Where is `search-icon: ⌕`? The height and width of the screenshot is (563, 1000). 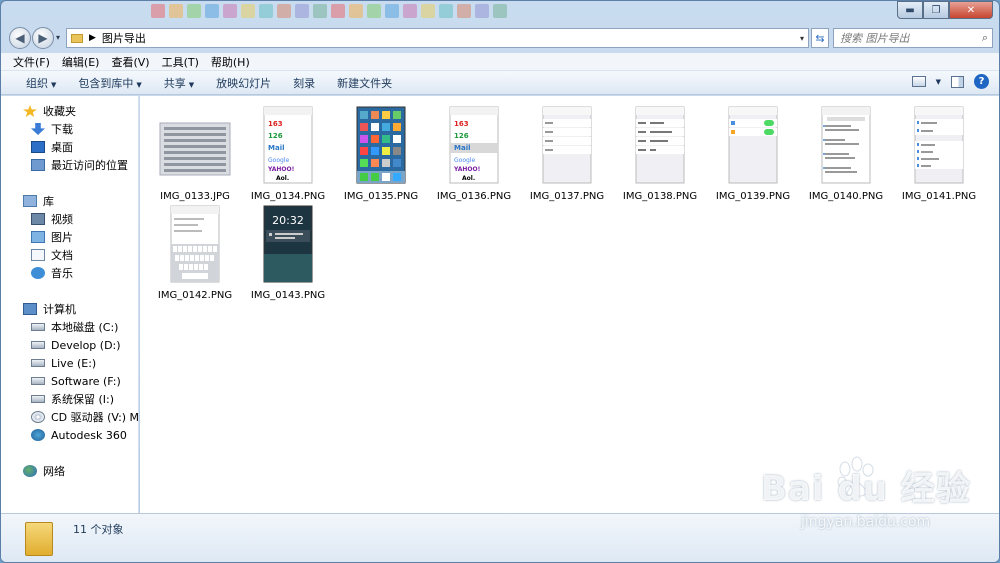
search-icon: ⌕ is located at coordinates (985, 38).